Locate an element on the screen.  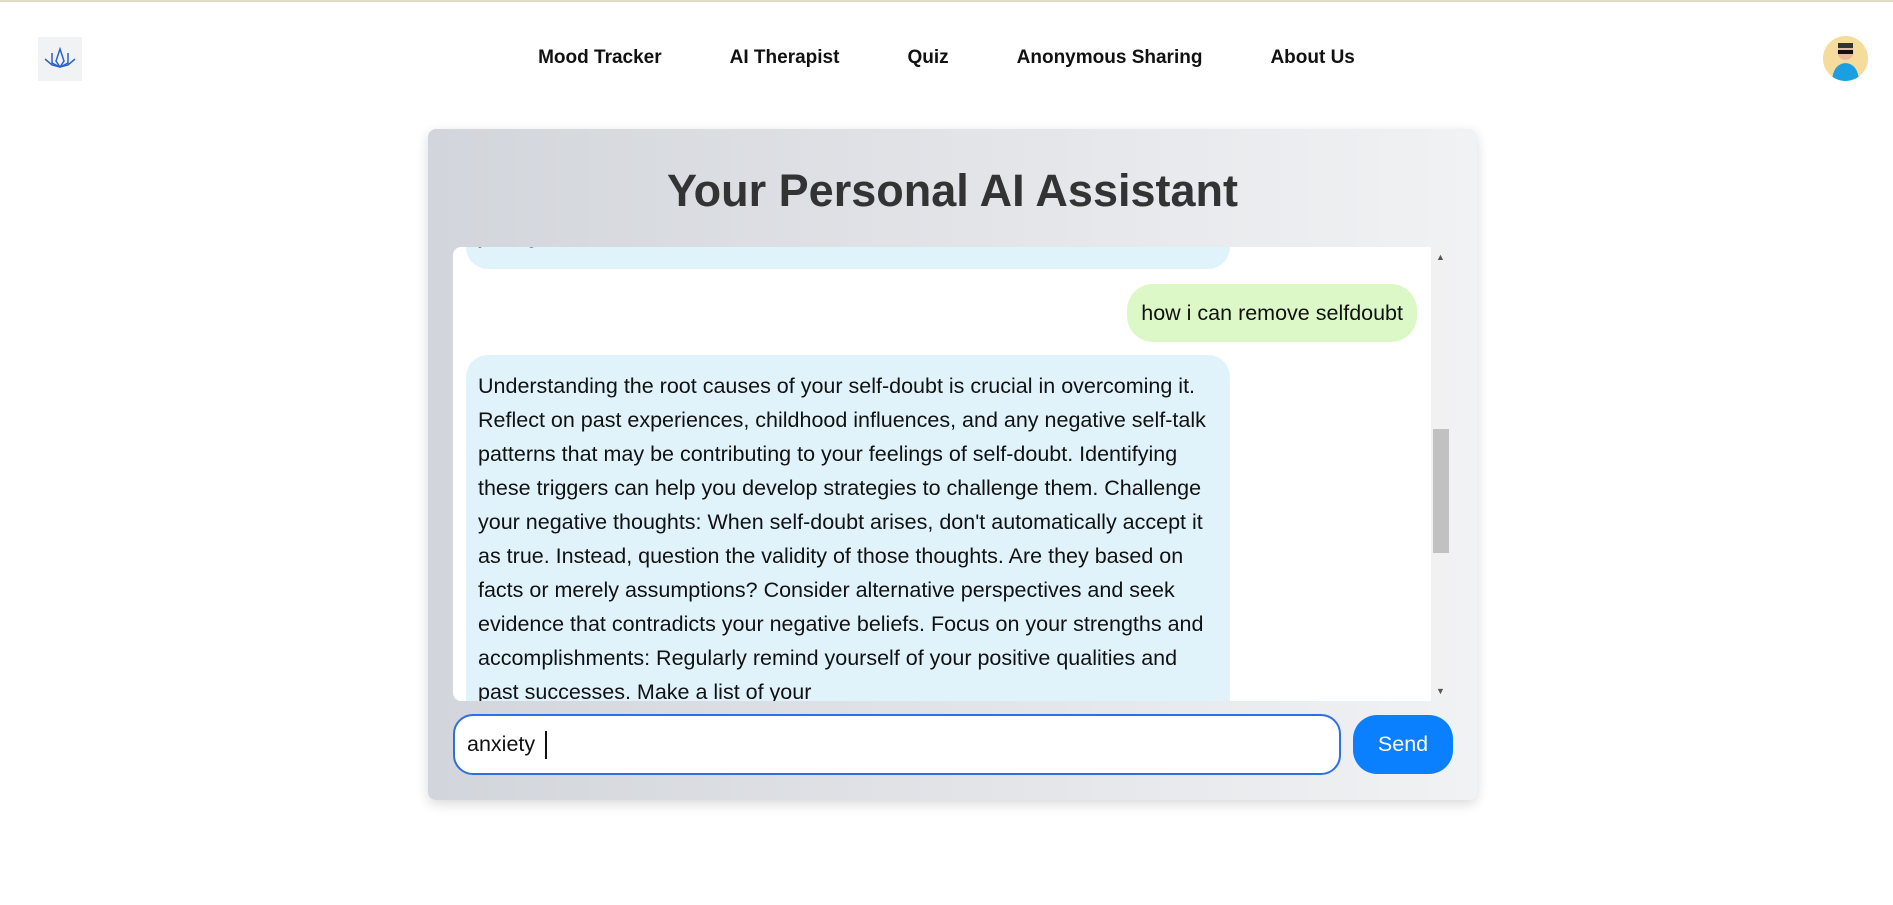
text-caret is located at coordinates (546, 745).